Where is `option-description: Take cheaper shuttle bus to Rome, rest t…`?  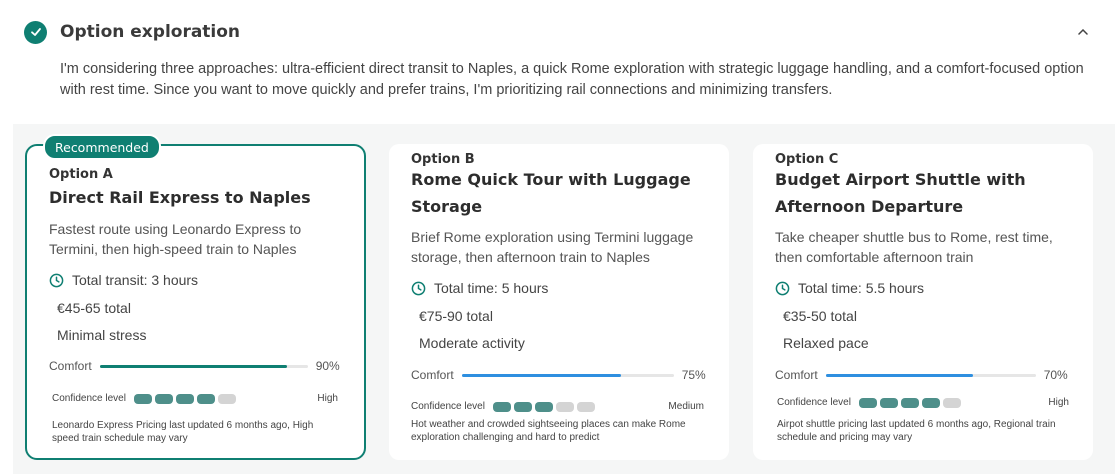 option-description: Take cheaper shuttle bus to Rome, rest t… is located at coordinates (914, 247).